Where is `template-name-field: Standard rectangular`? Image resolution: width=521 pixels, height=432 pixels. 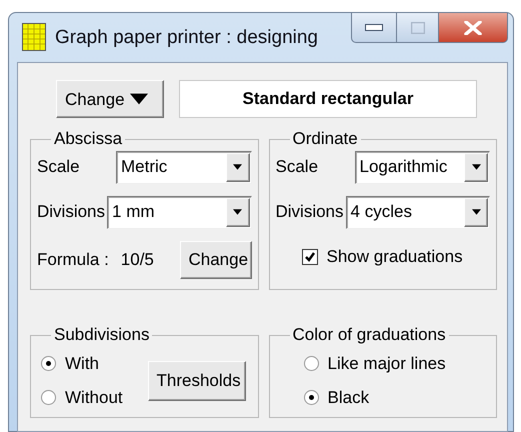
template-name-field: Standard rectangular is located at coordinates (328, 99).